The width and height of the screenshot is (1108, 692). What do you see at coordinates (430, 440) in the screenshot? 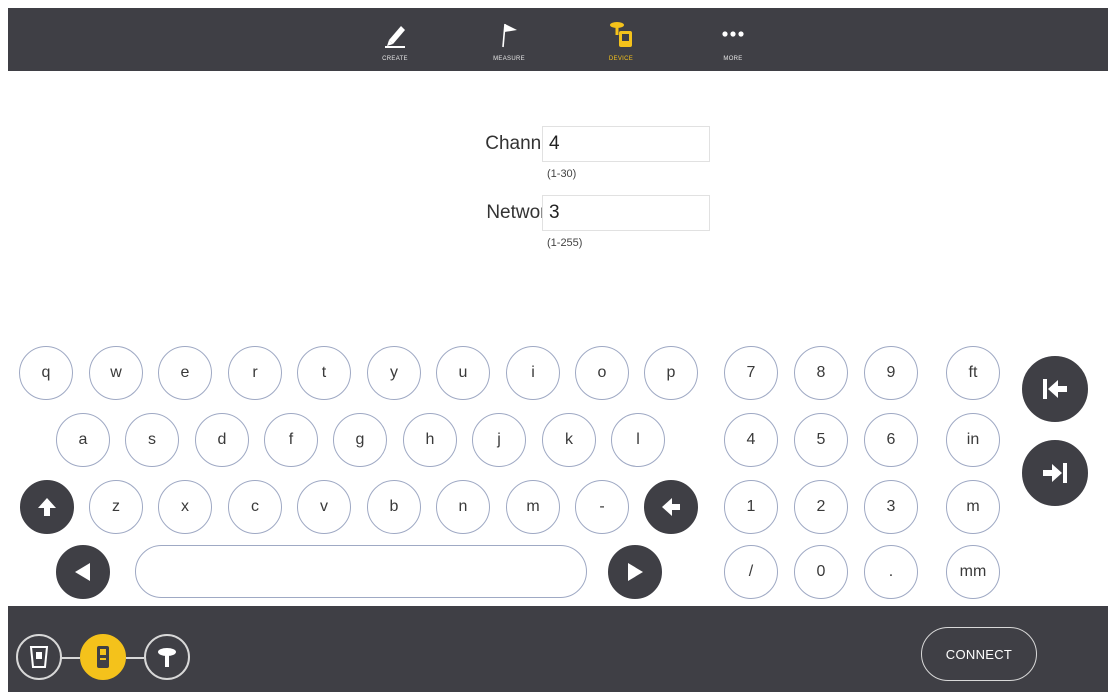
I see `key-h: h` at bounding box center [430, 440].